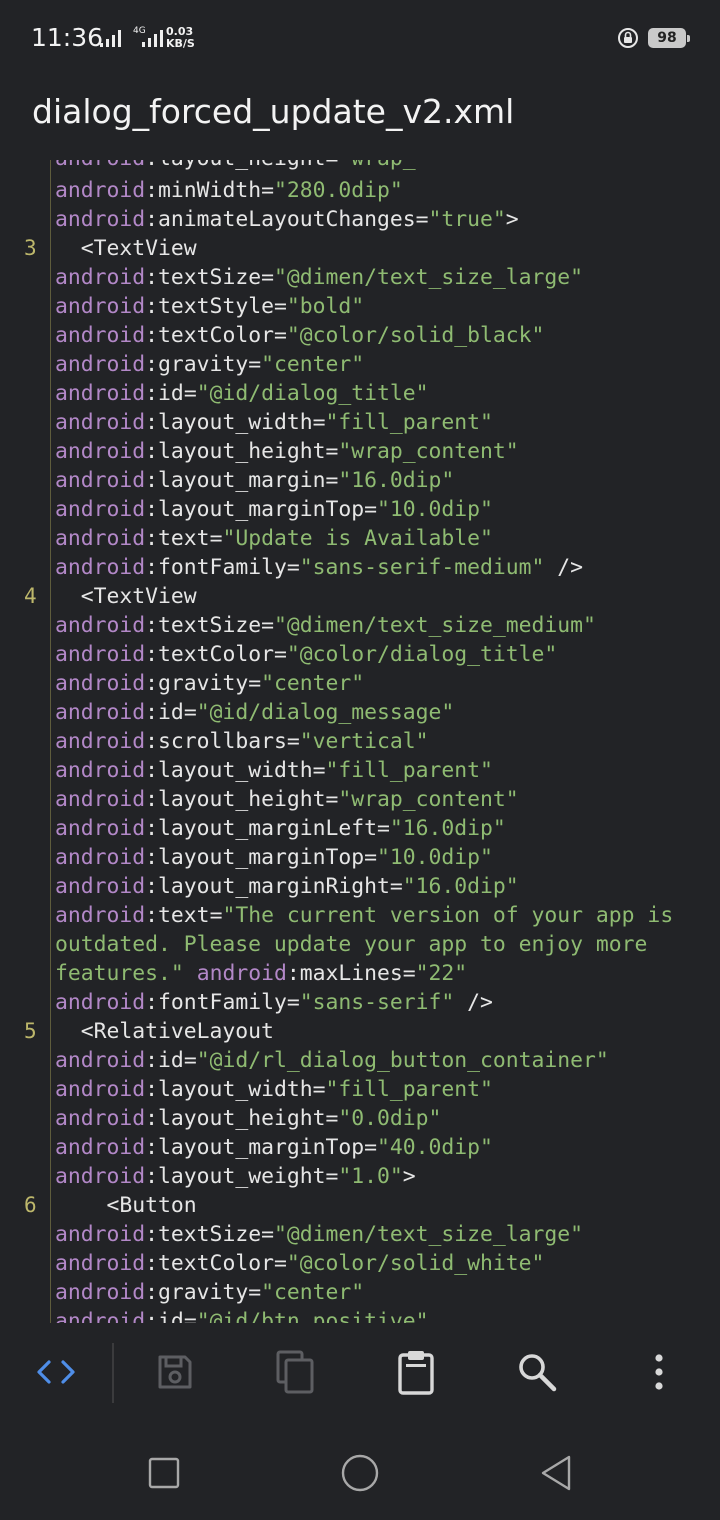 The height and width of the screenshot is (1520, 720). I want to click on code-token: <TextView, so click(126, 596).